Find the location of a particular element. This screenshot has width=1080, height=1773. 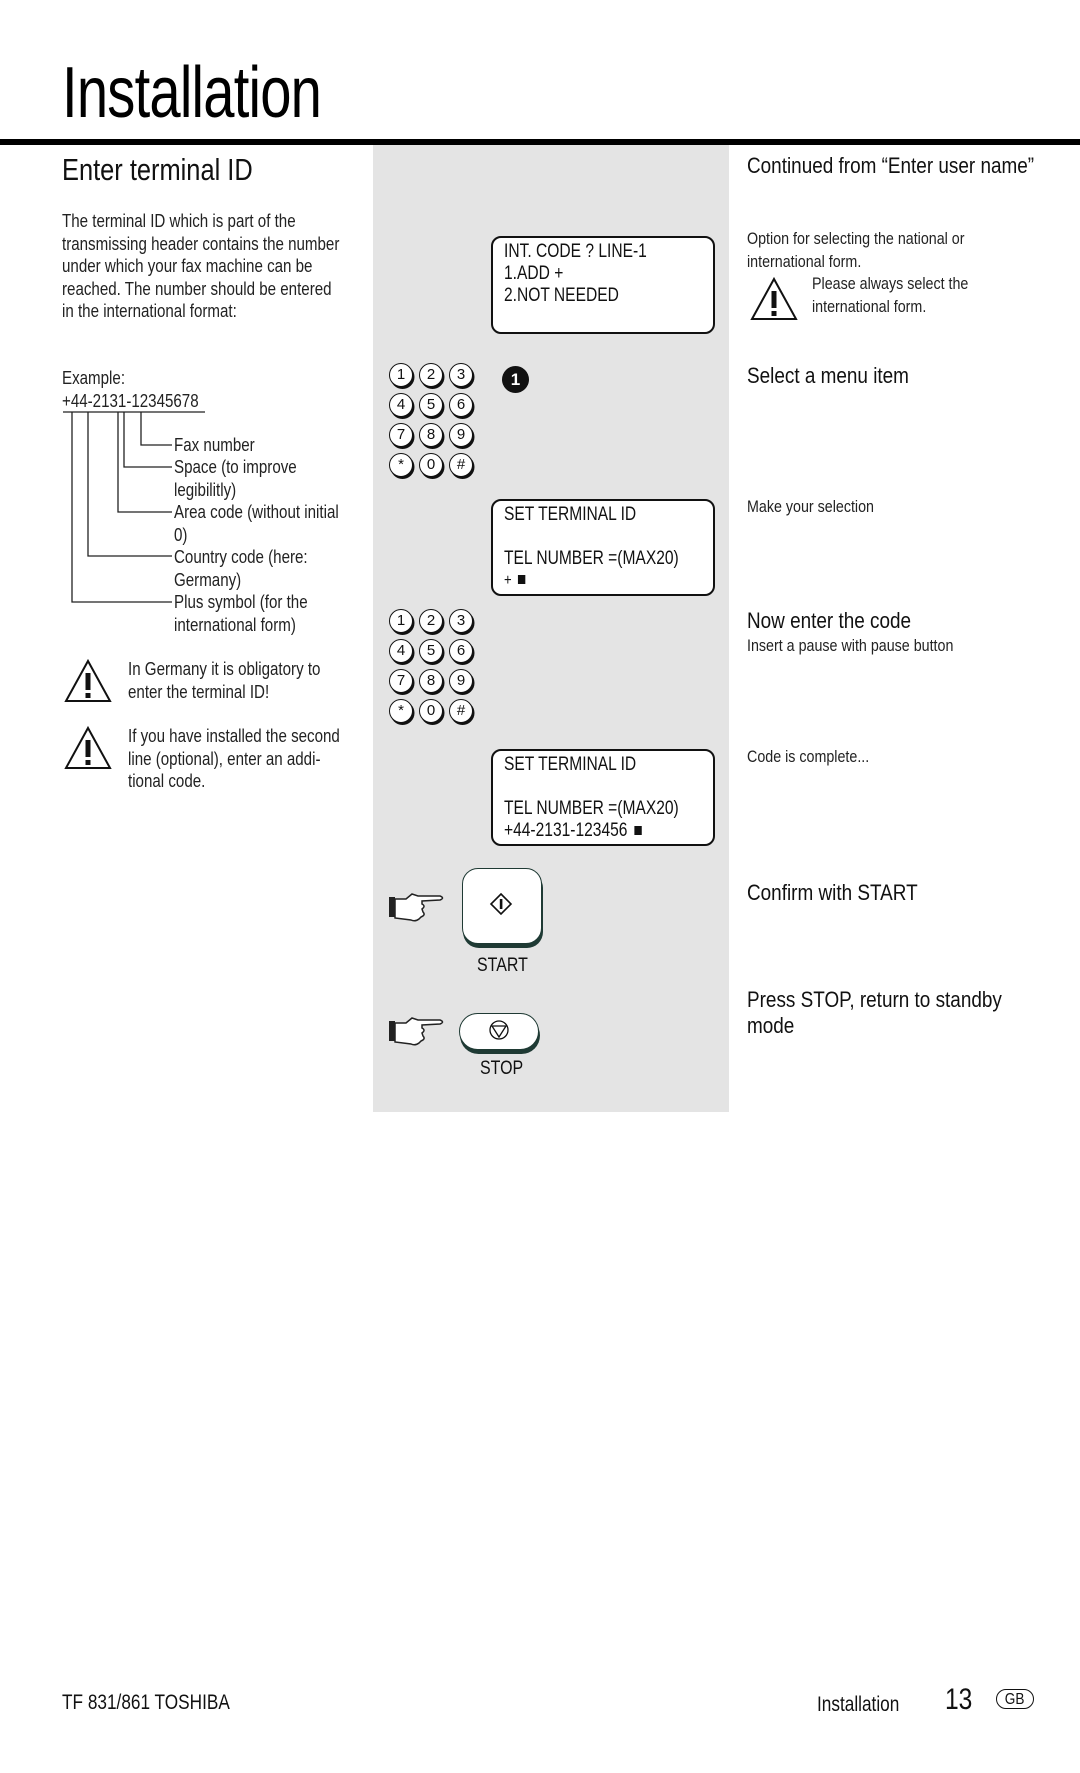

warning-text: tional code. is located at coordinates (167, 781).